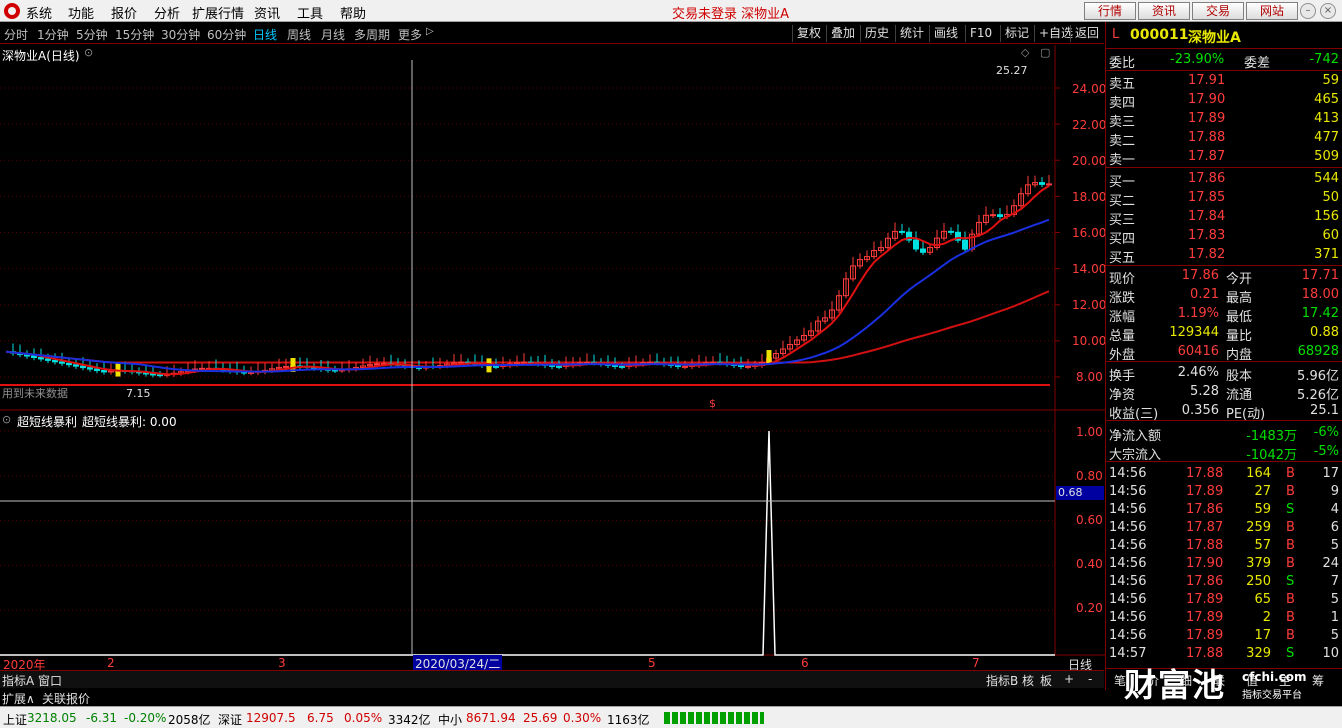 The image size is (1342, 728). Describe the element at coordinates (16, 34) in the screenshot. I see `period-tab-intraday: 分时` at that location.